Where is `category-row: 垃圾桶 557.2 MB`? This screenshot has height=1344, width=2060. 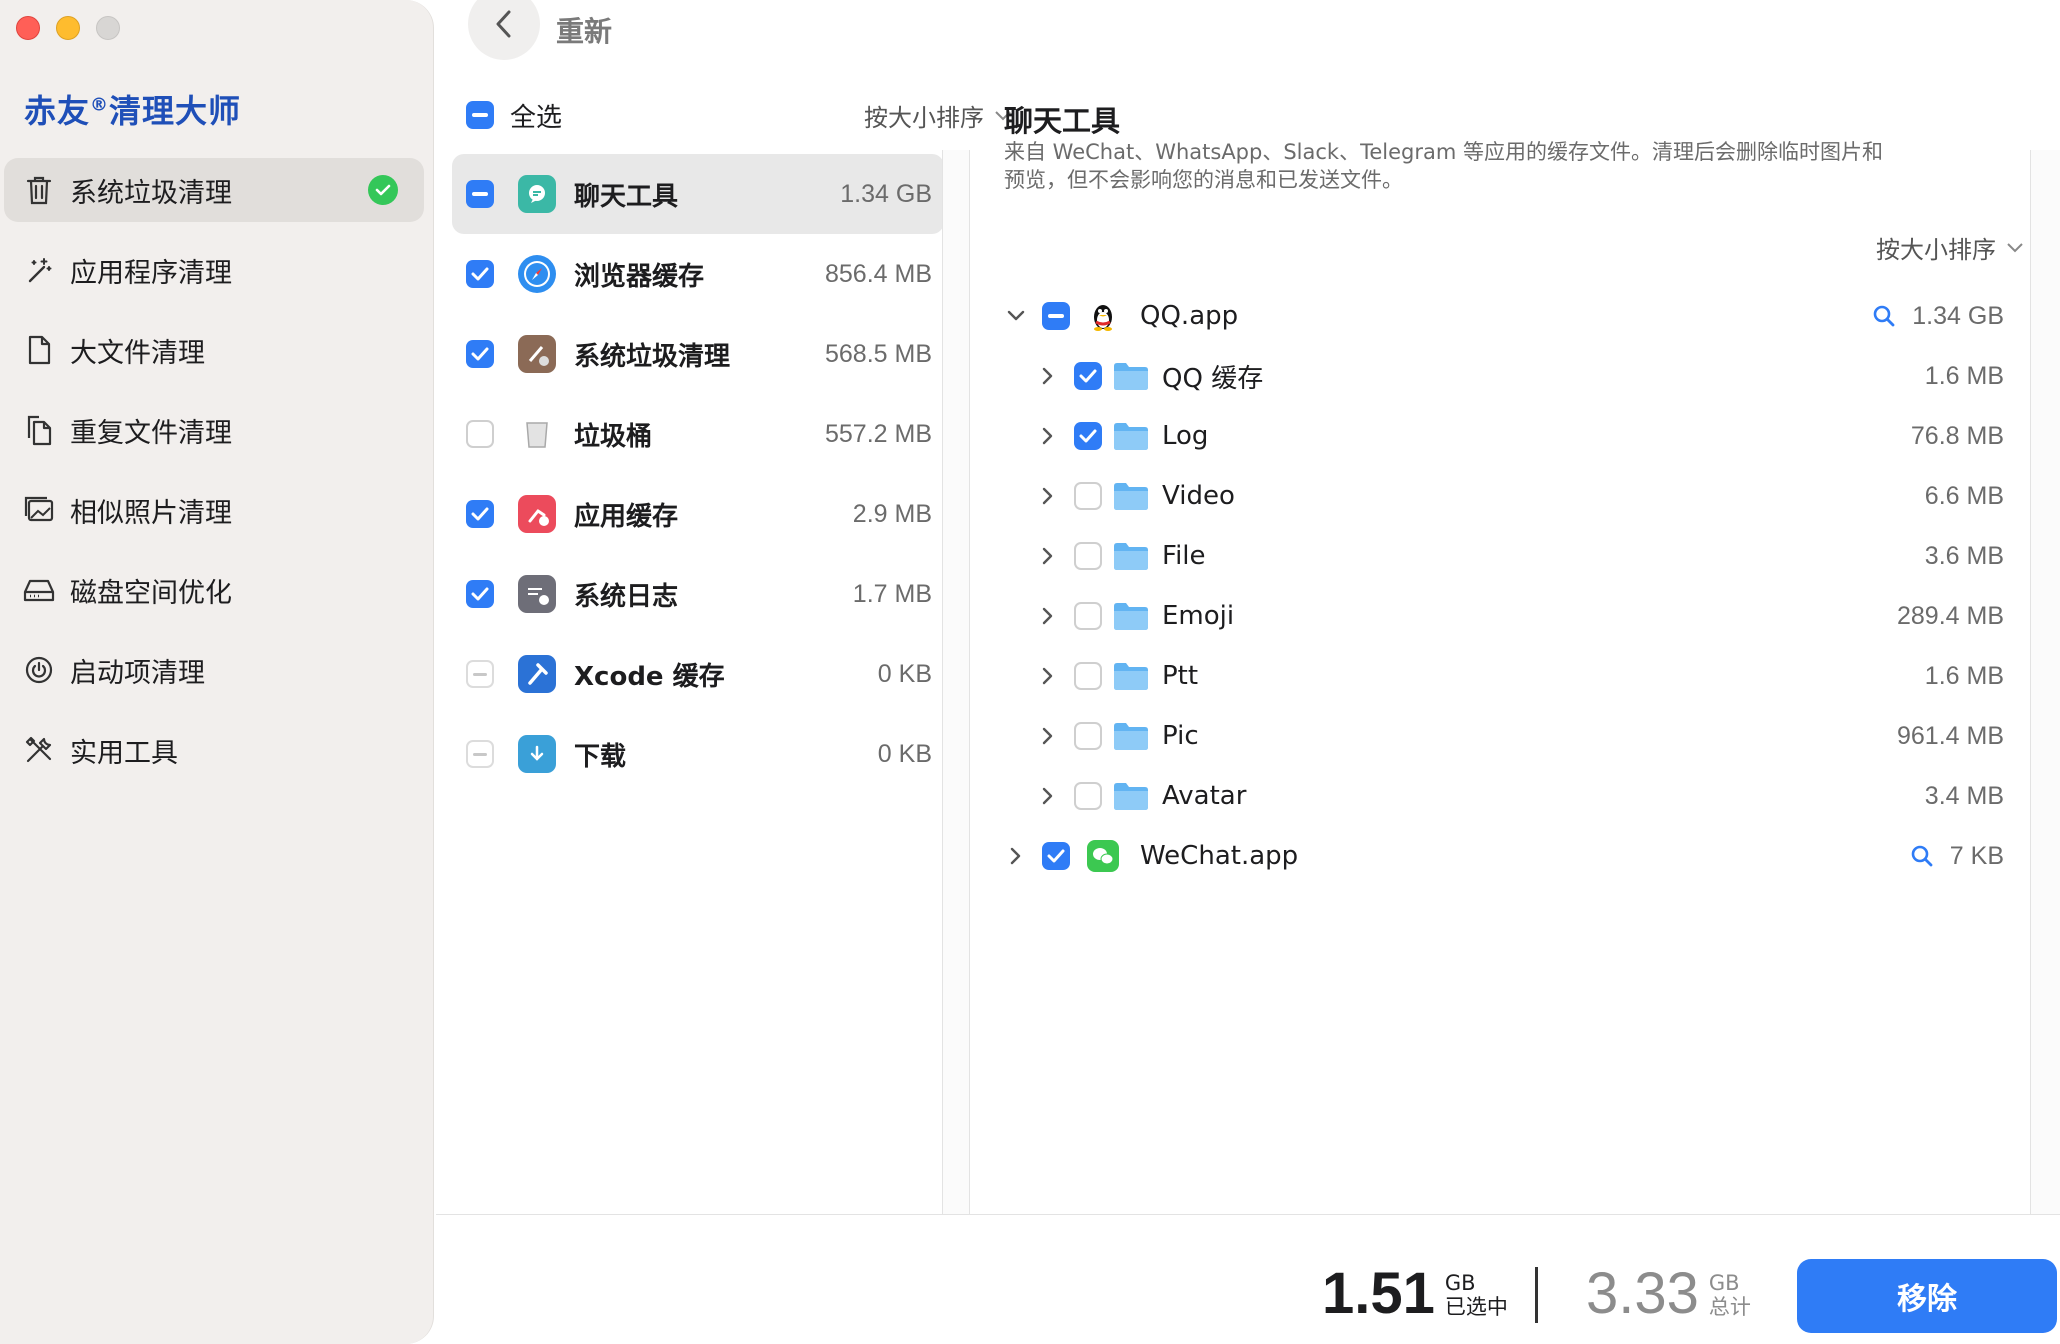
category-row: 垃圾桶 557.2 MB is located at coordinates (698, 434).